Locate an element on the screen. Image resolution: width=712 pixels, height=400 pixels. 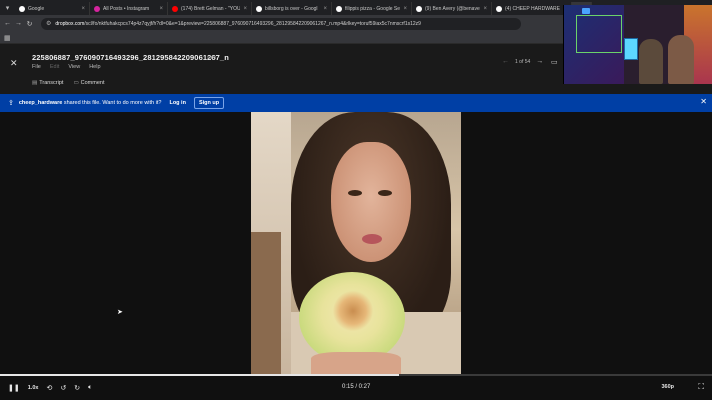
tab-label: Google is located at coordinates (36, 8).